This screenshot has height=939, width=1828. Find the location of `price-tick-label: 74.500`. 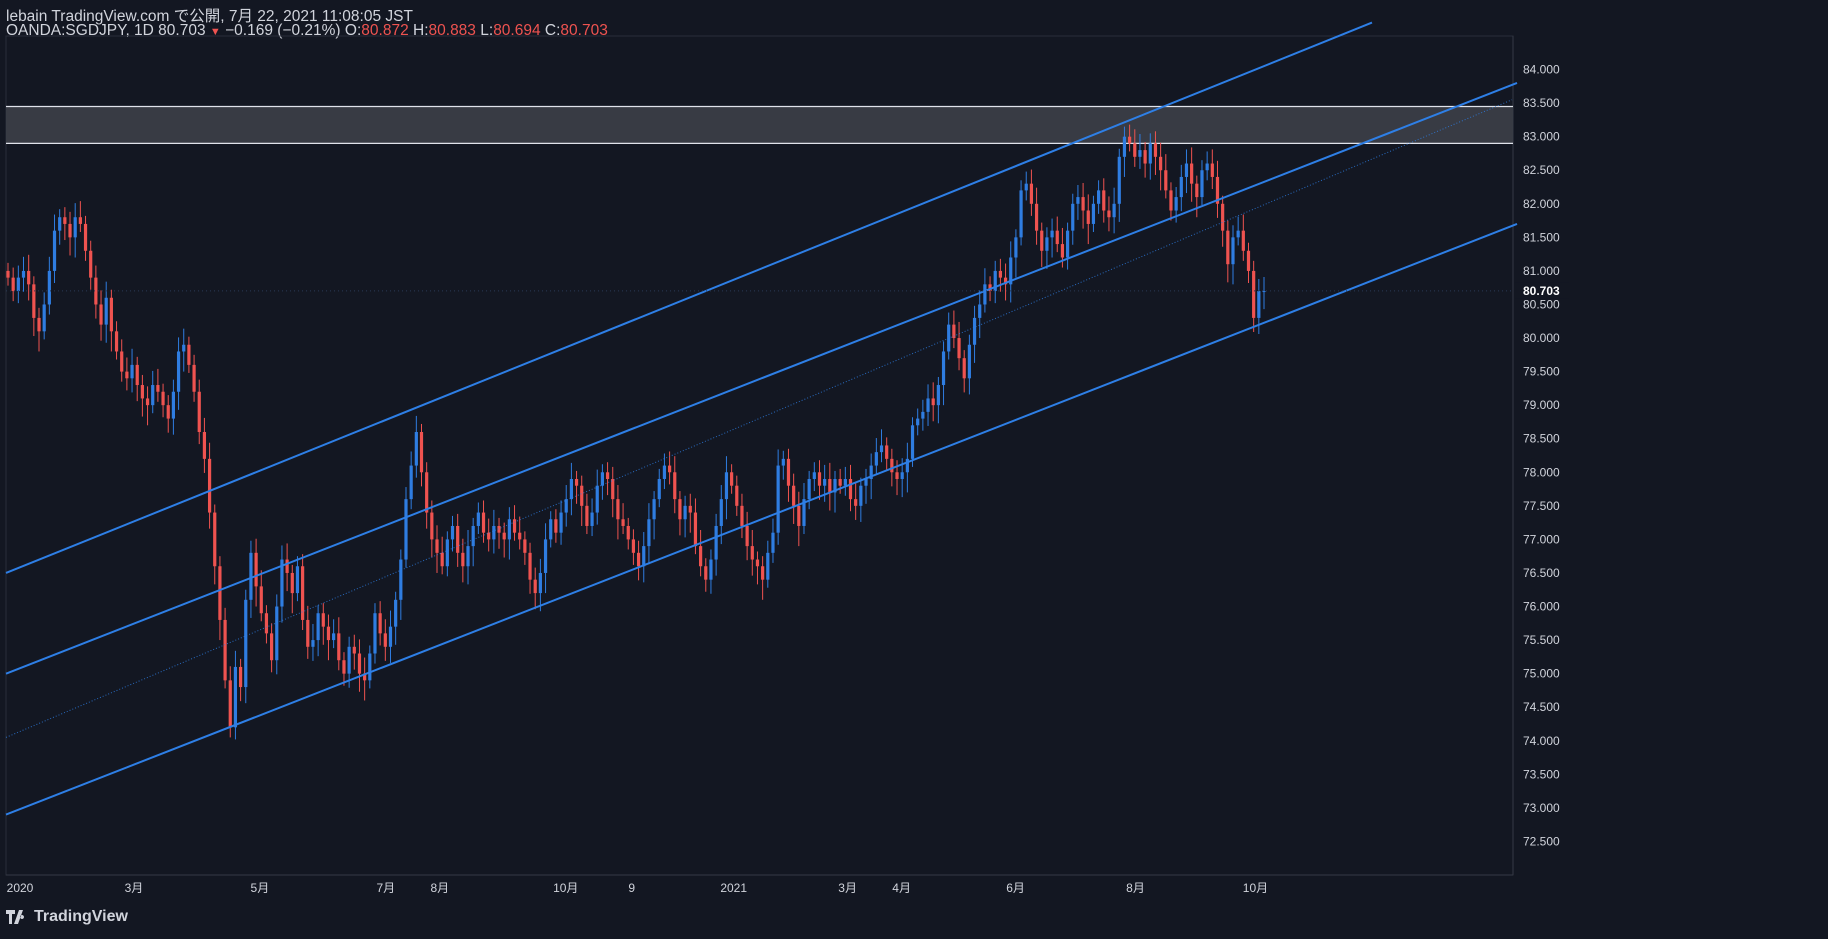

price-tick-label: 74.500 is located at coordinates (1541, 707).